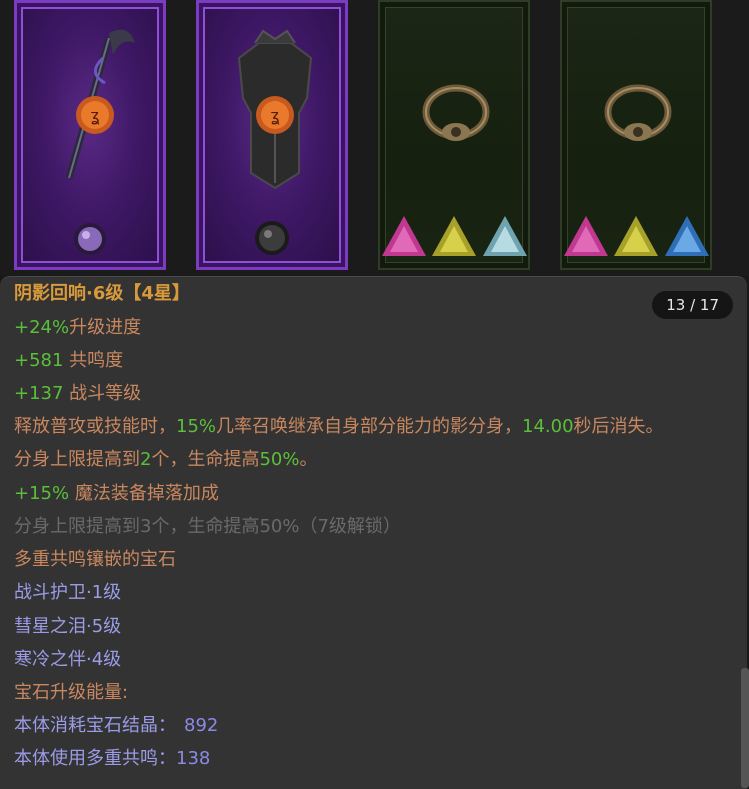 This screenshot has height=789, width=749. Describe the element at coordinates (272, 238) in the screenshot. I see `dark-orb-socket-icon` at that location.